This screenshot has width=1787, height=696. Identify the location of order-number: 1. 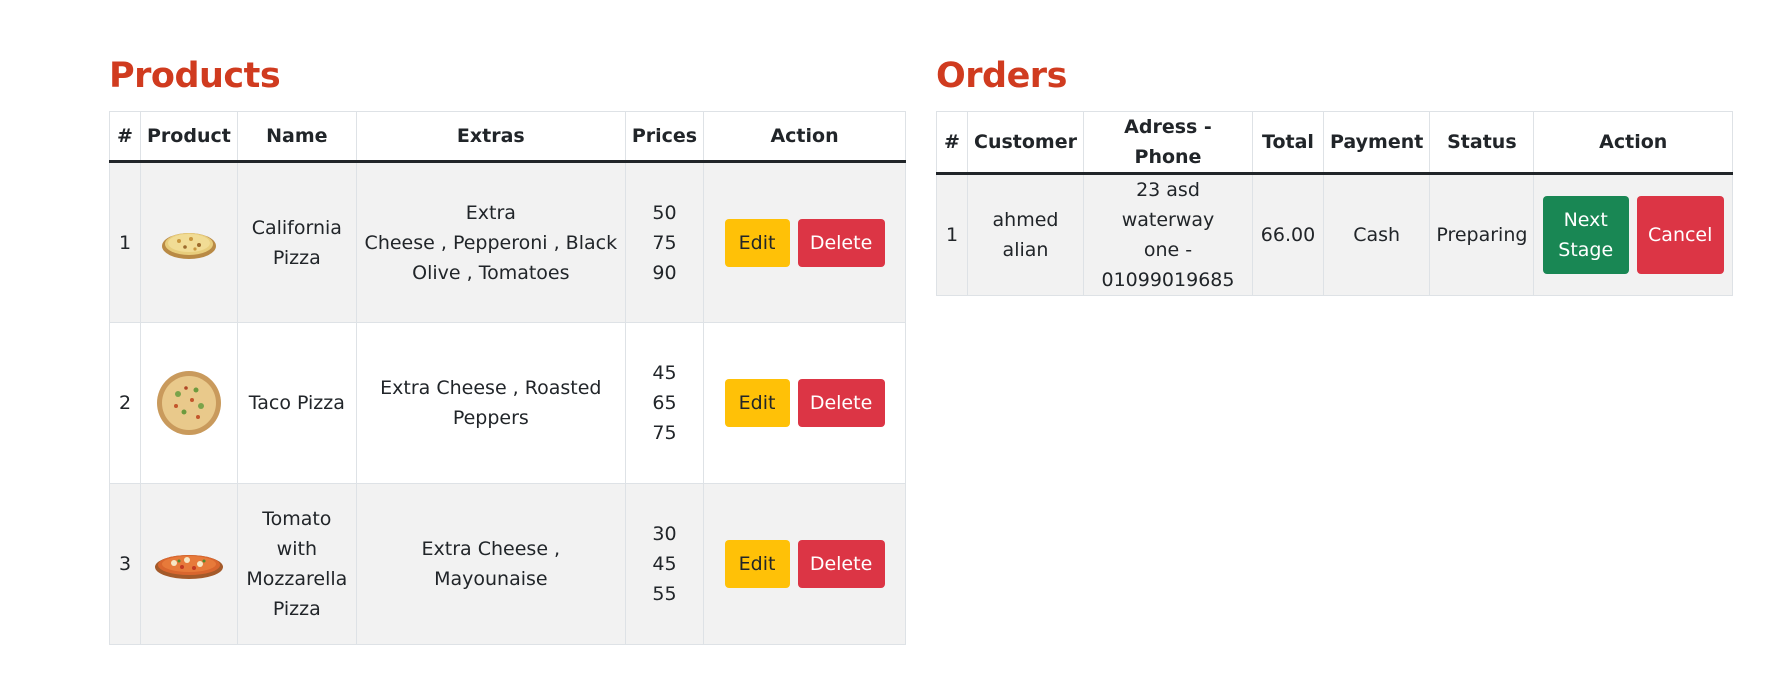
(952, 234).